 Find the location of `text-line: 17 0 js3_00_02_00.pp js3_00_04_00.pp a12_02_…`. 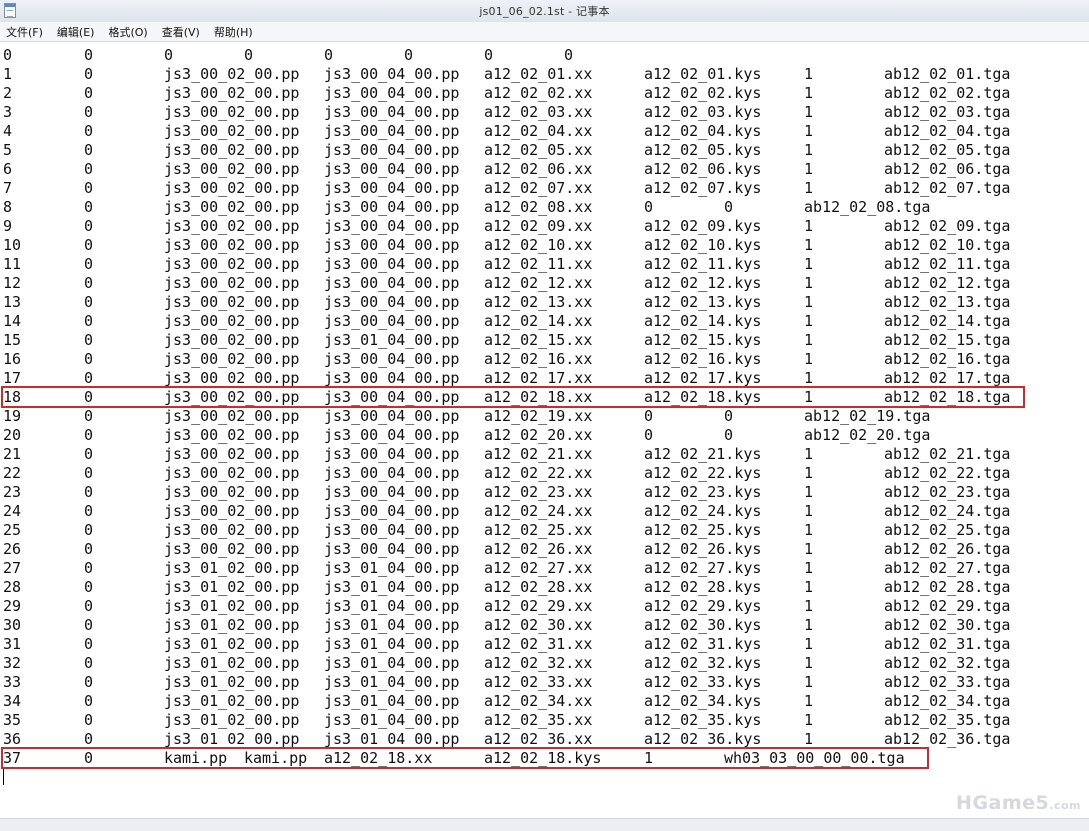

text-line: 17 0 js3_00_02_00.pp js3_00_04_00.pp a12_02_… is located at coordinates (544, 378).